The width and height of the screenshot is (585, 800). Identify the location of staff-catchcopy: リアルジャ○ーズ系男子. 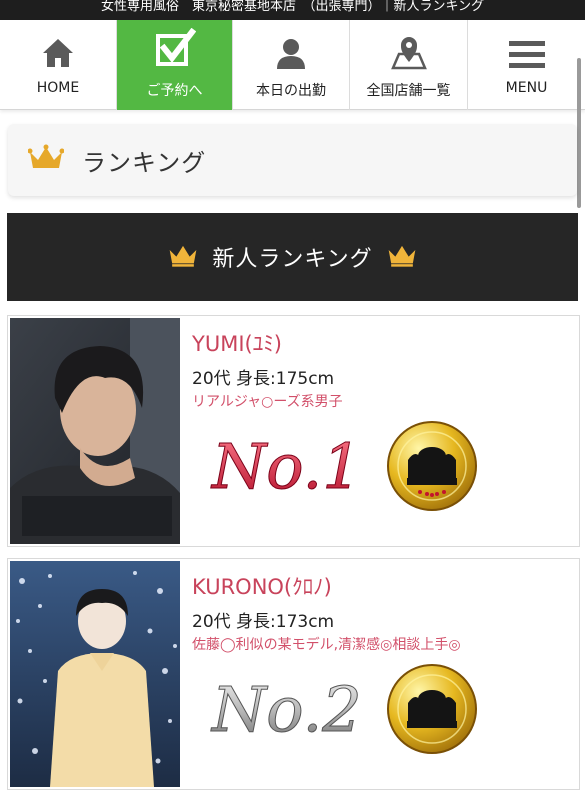
(267, 402).